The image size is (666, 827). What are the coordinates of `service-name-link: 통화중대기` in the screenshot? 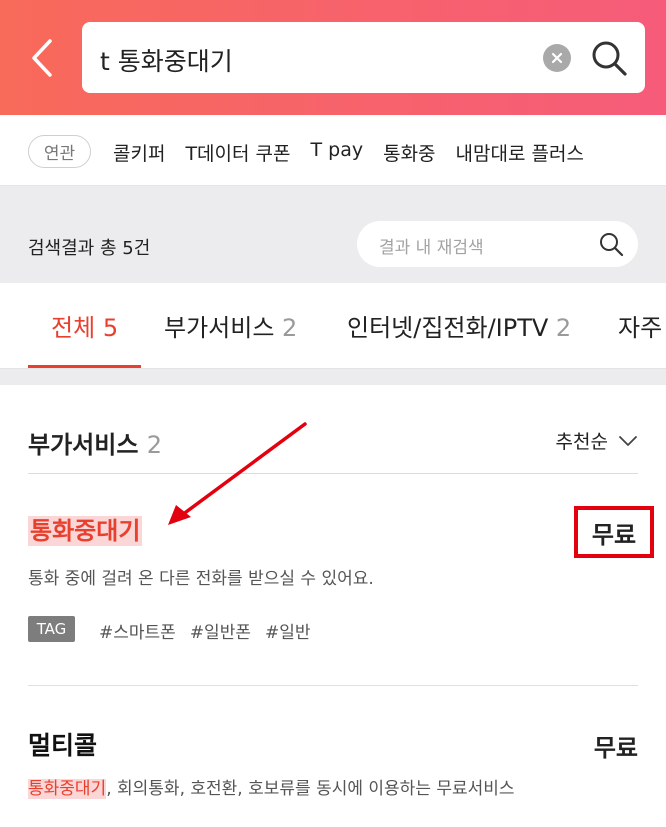 It's located at (85, 531).